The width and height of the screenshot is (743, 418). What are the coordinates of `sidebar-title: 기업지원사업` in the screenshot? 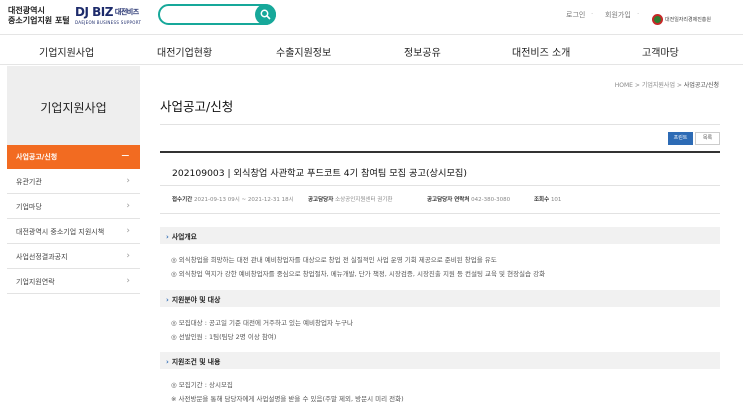 It's located at (73, 108).